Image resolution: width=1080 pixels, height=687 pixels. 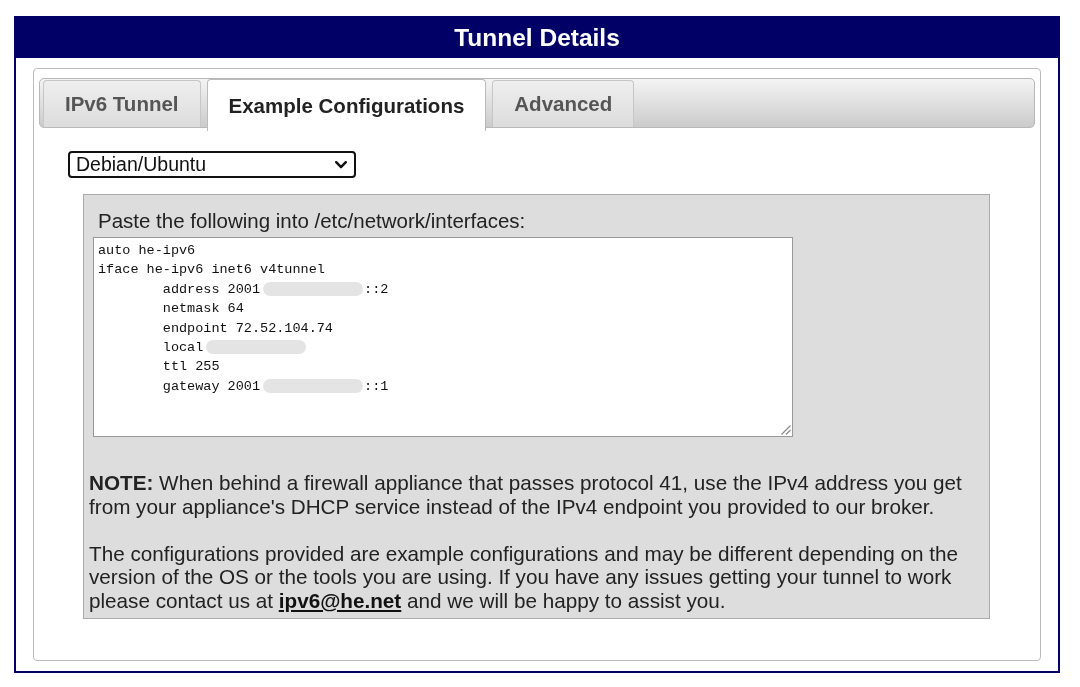 What do you see at coordinates (202, 309) in the screenshot?
I see `code-text: netmask 64` at bounding box center [202, 309].